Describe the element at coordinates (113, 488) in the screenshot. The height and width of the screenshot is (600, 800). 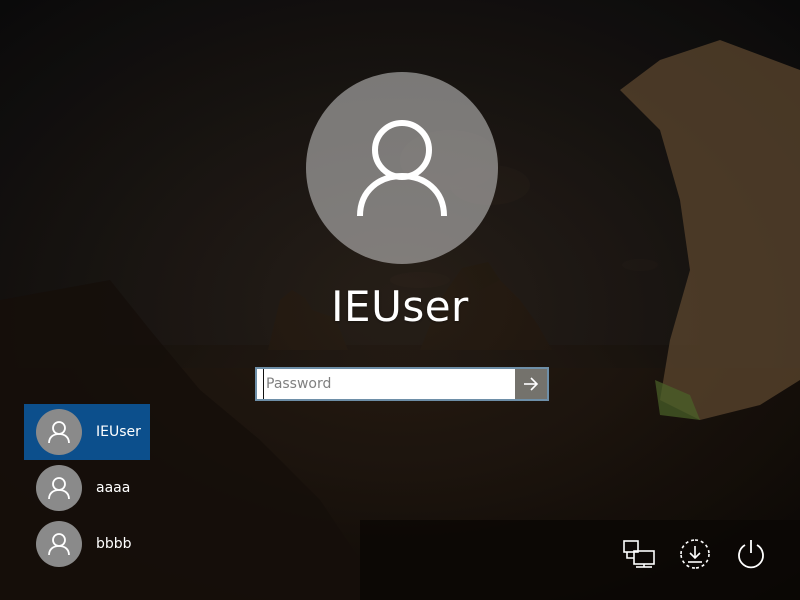
I see `user-item-label: aaaa` at that location.